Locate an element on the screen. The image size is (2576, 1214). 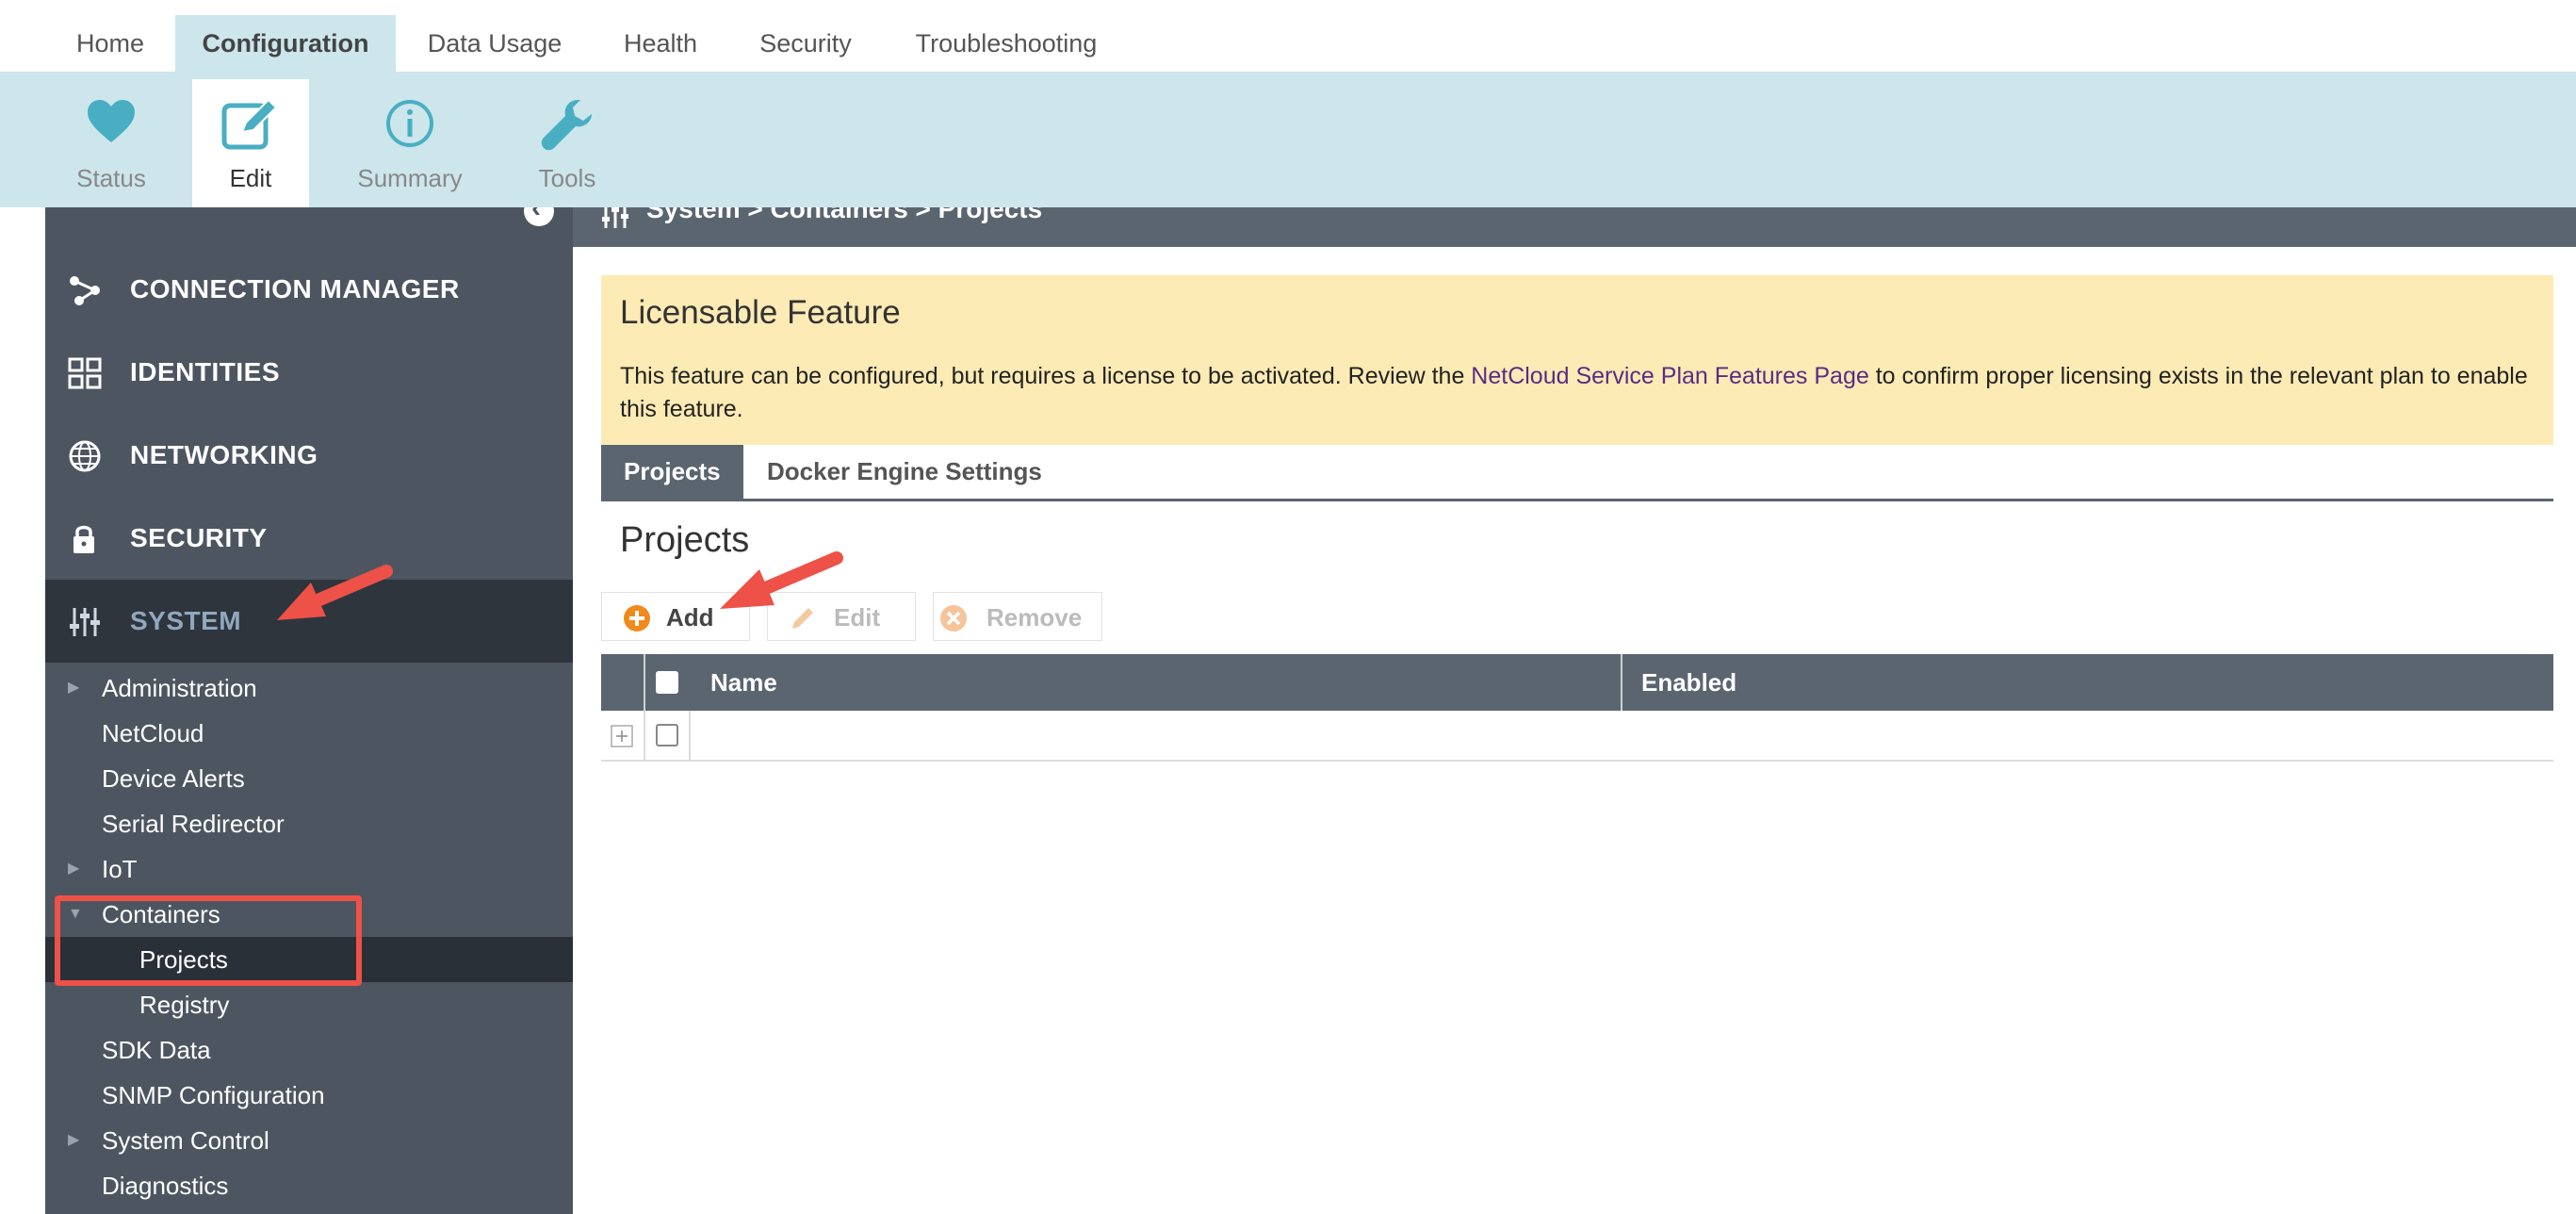
sidebar-item-system-control: ▶ System Control is located at coordinates (309, 1141).